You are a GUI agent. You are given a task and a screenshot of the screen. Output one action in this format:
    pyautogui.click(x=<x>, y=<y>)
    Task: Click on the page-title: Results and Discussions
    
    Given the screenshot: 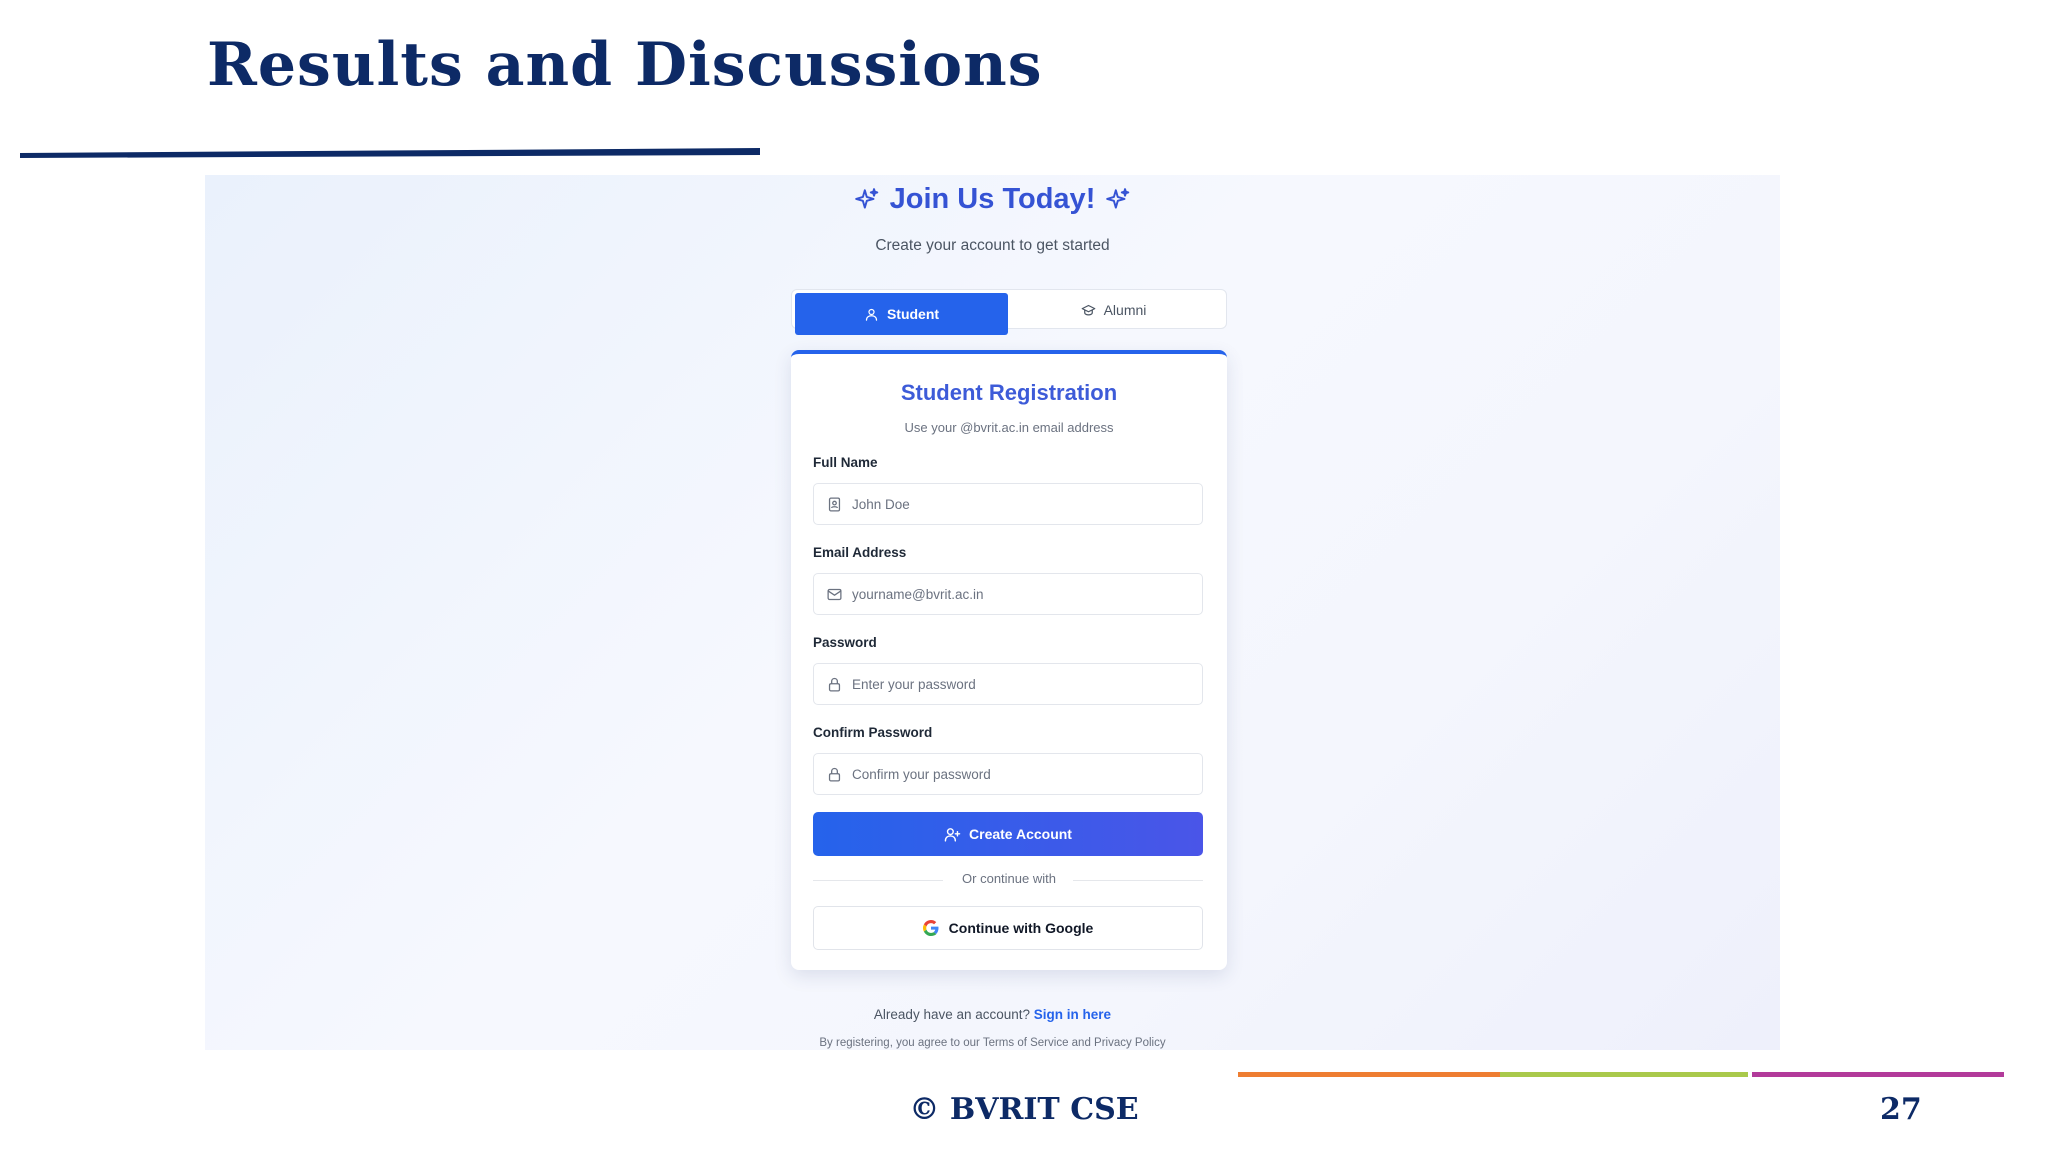 What is the action you would take?
    pyautogui.click(x=625, y=65)
    